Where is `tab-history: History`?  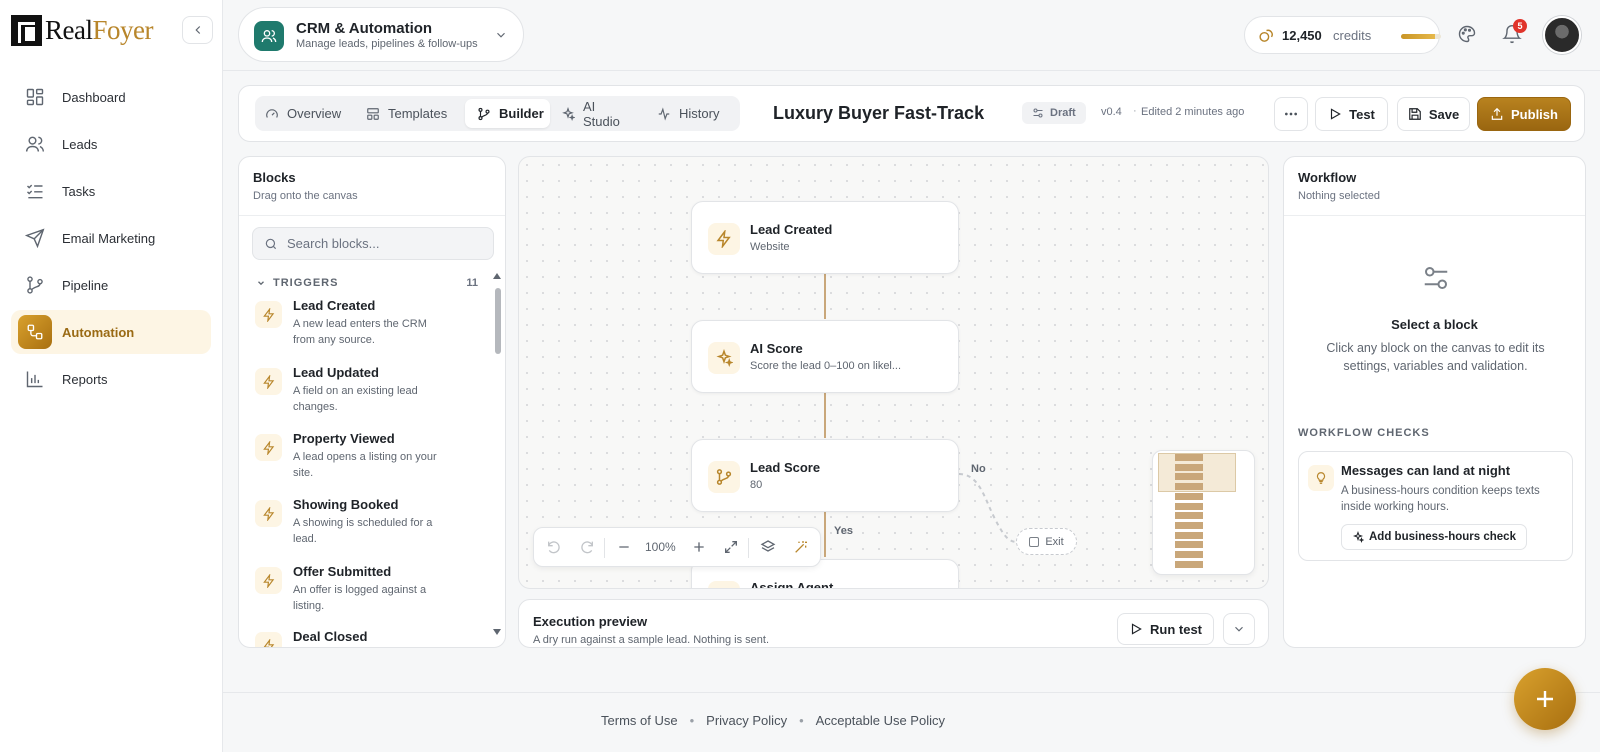
tab-history: History is located at coordinates (693, 113).